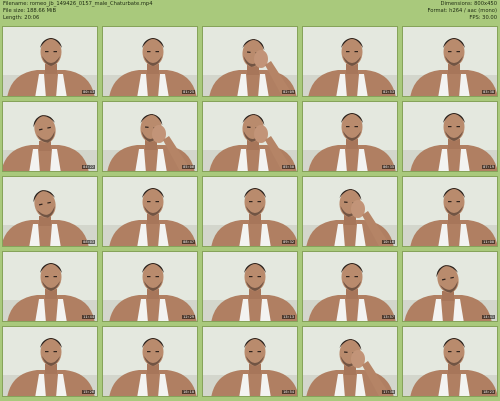 This screenshot has width=500, height=401. Describe the element at coordinates (88, 391) in the screenshot. I see `timestamp-label: 15:26` at that location.